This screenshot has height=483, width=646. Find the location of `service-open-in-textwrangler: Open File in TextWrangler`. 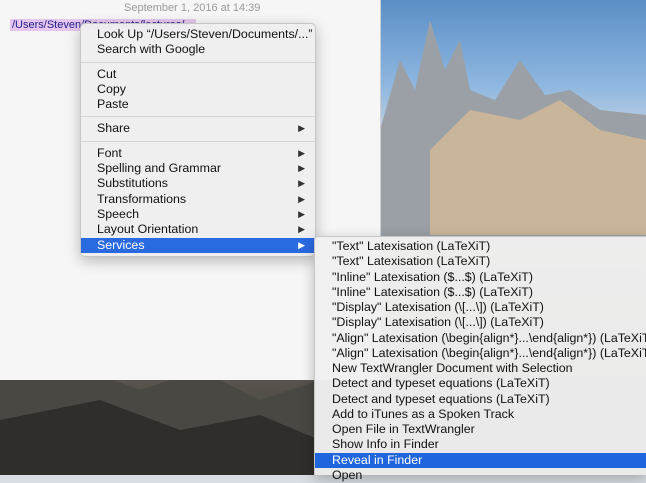

service-open-in-textwrangler: Open File in TextWrangler is located at coordinates (480, 429).